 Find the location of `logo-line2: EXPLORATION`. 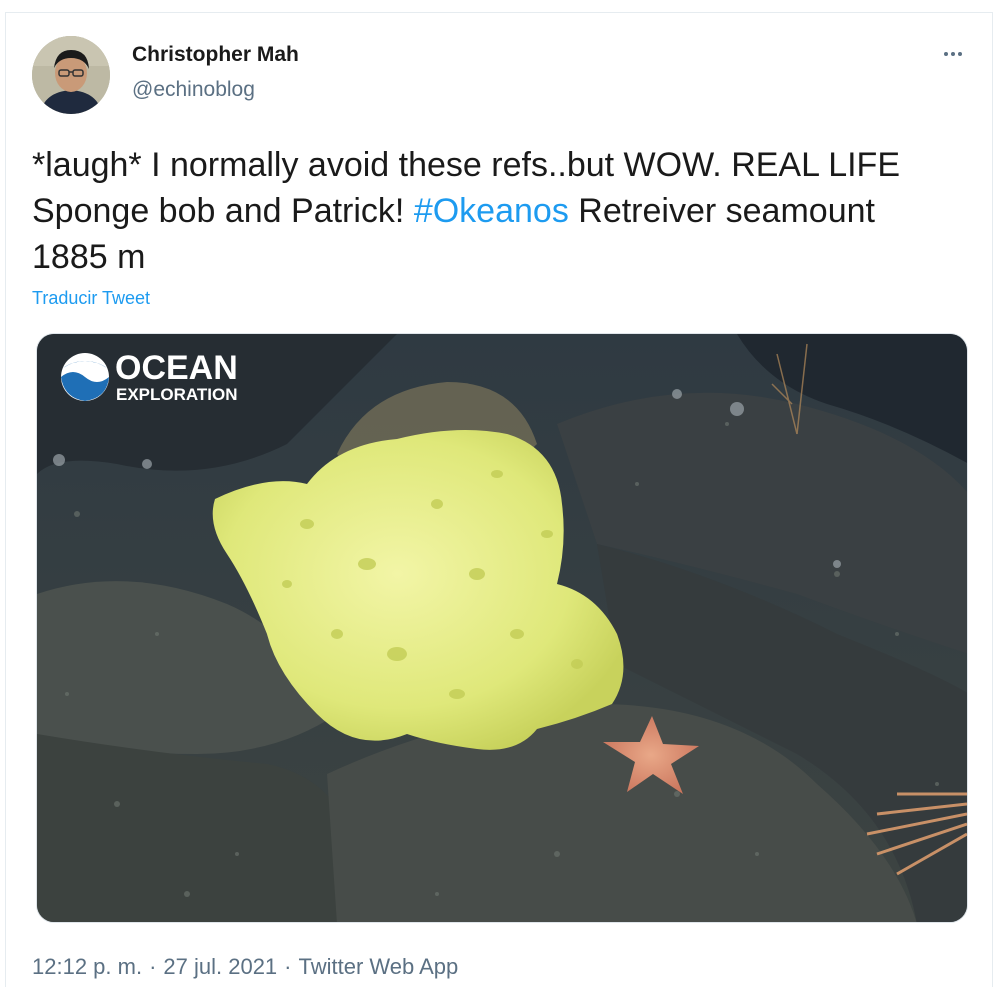

logo-line2: EXPLORATION is located at coordinates (177, 394).